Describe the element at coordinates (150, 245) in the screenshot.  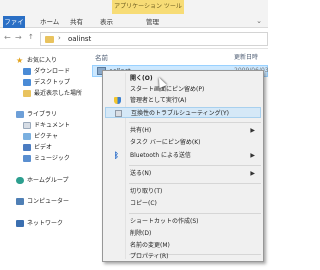
I see `menu-item-label: 名前の変更(M)` at that location.